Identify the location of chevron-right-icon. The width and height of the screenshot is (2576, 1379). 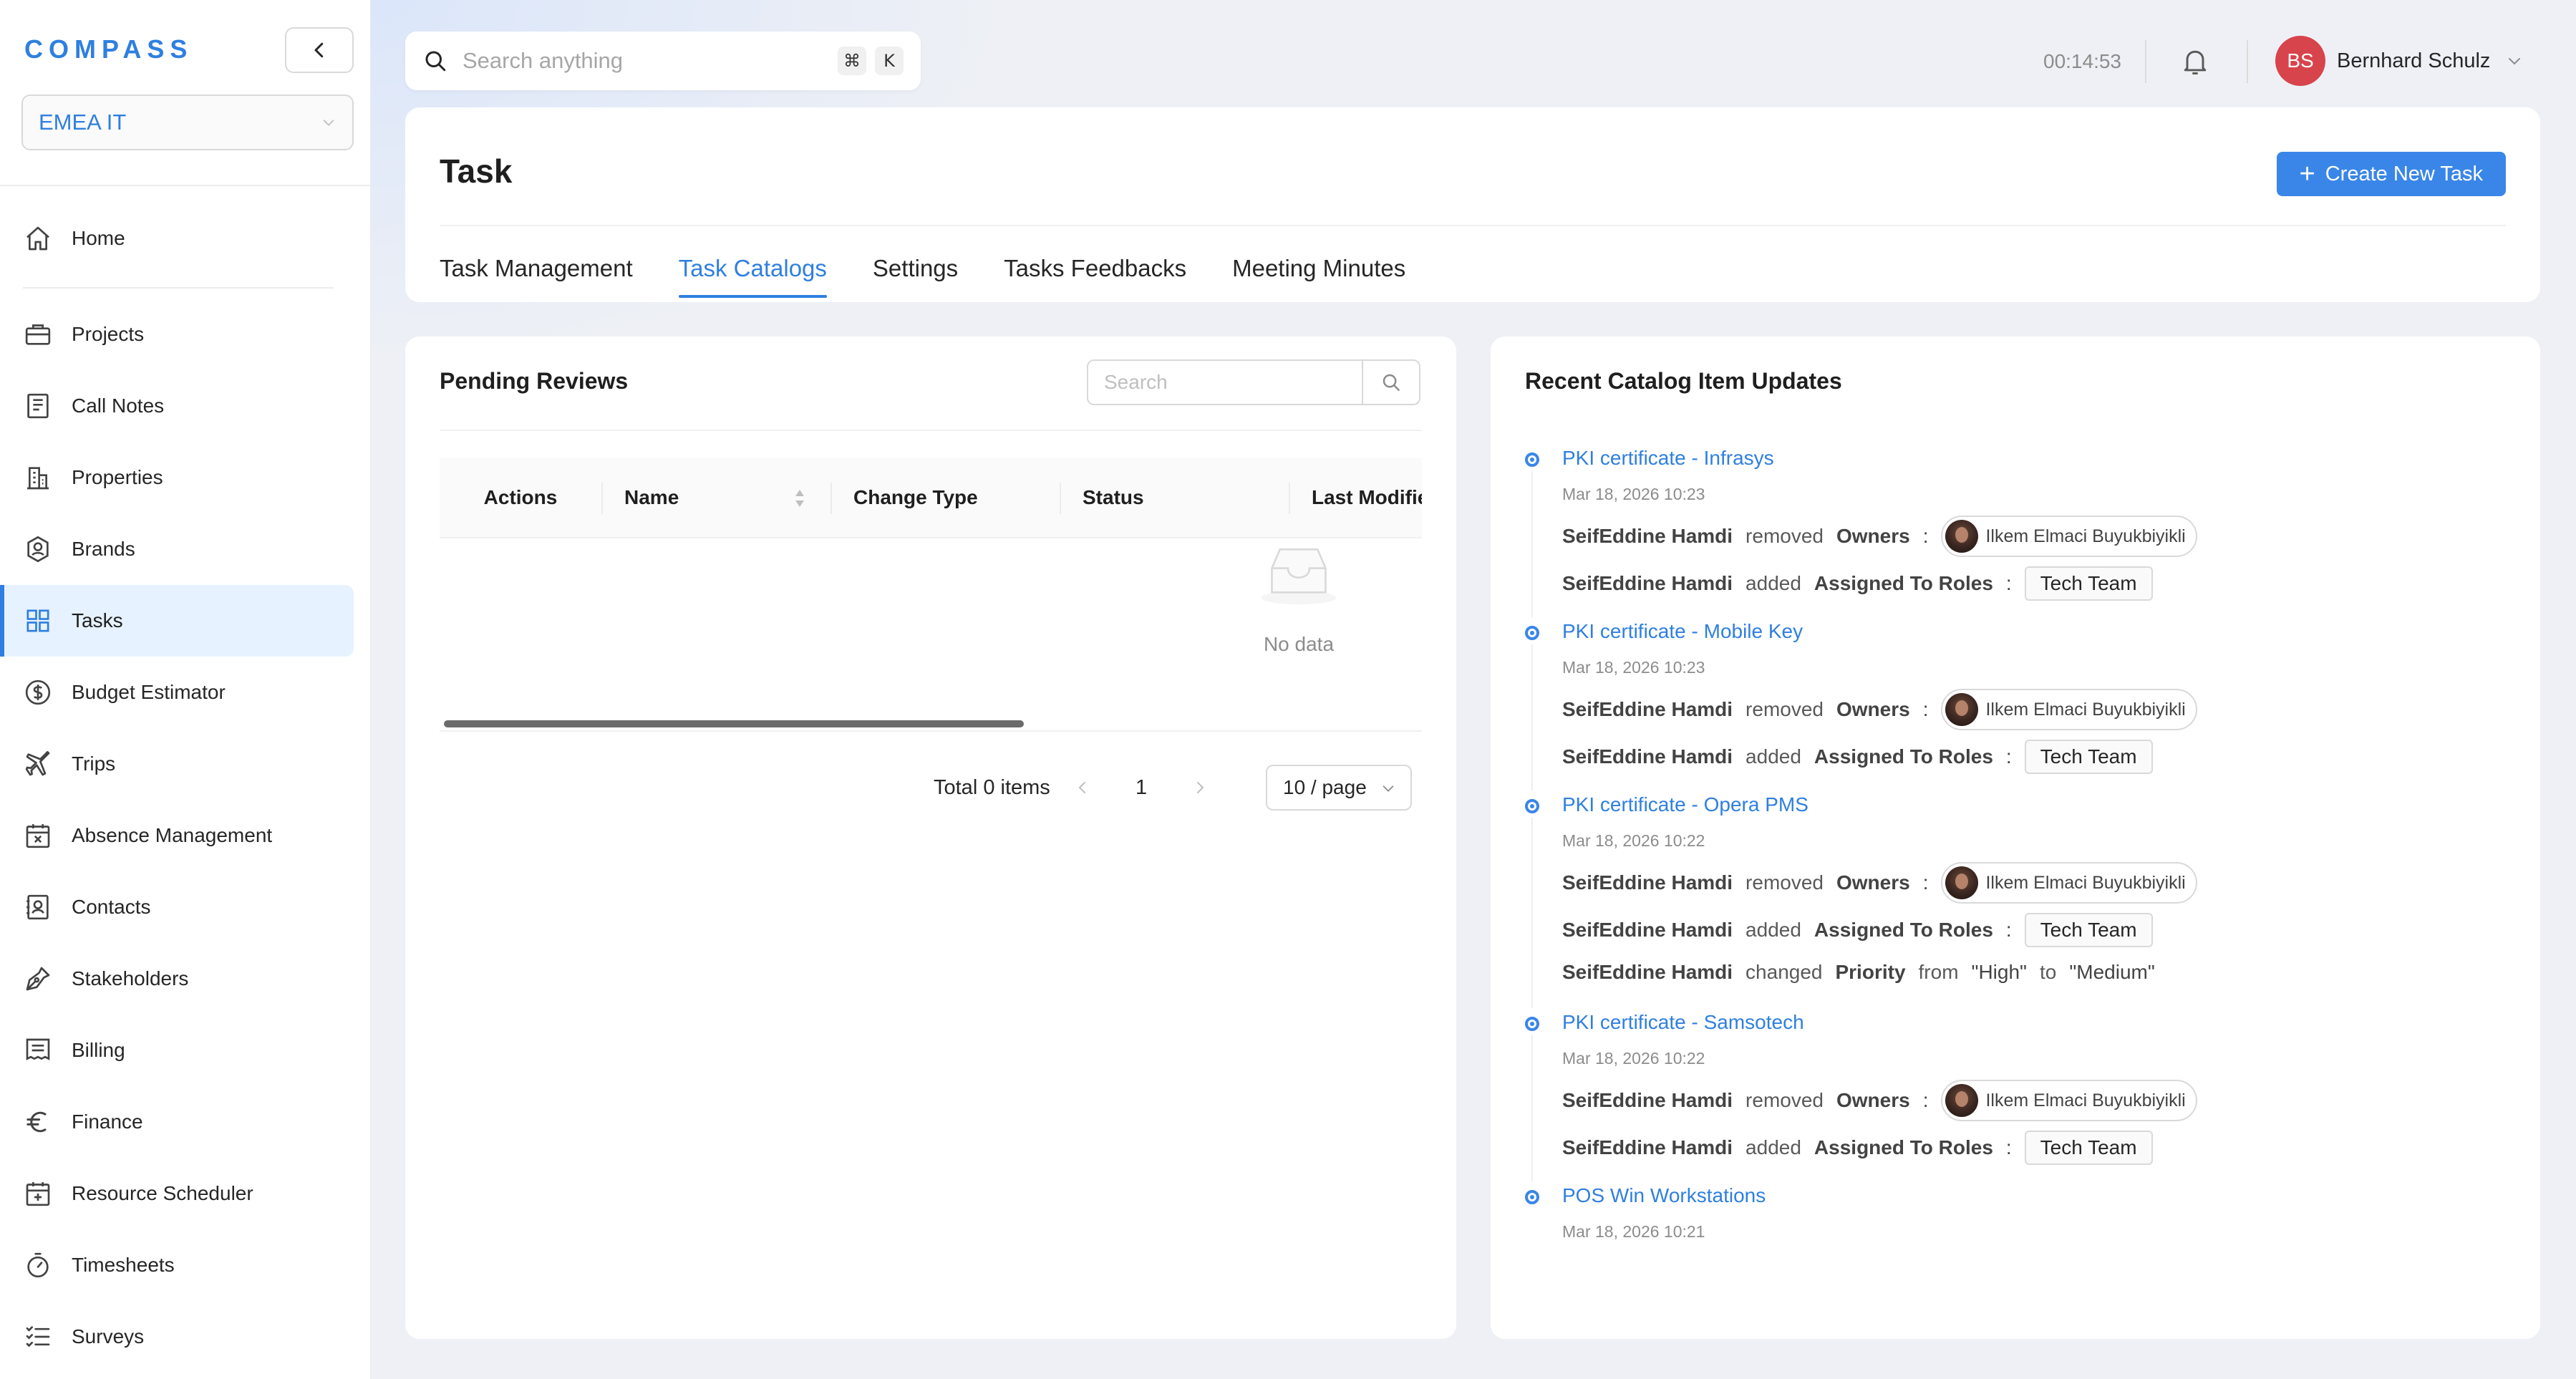
(1200, 788).